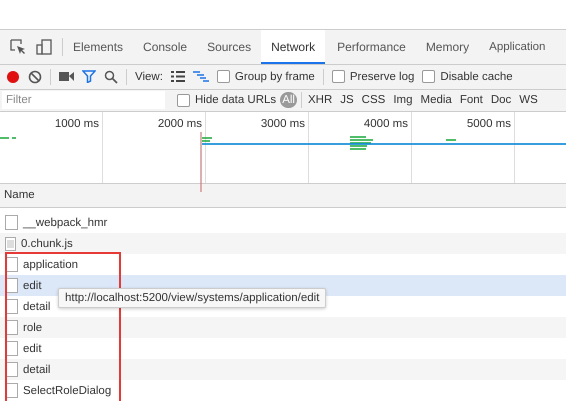 This screenshot has width=566, height=401. What do you see at coordinates (180, 124) in the screenshot?
I see `time-tick-label: 2000 ms` at bounding box center [180, 124].